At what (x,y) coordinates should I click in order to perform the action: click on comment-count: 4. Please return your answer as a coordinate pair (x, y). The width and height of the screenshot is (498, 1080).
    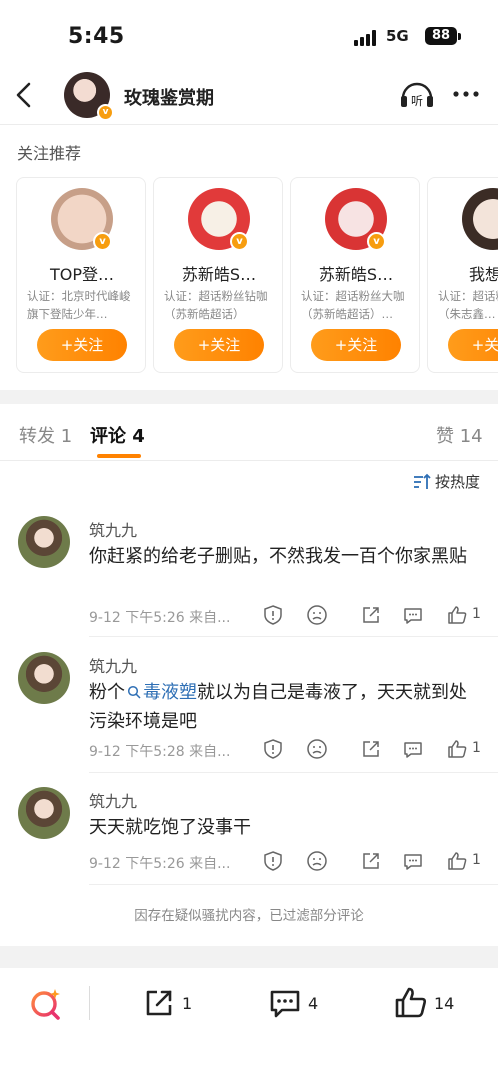
    Looking at the image, I should click on (313, 1003).